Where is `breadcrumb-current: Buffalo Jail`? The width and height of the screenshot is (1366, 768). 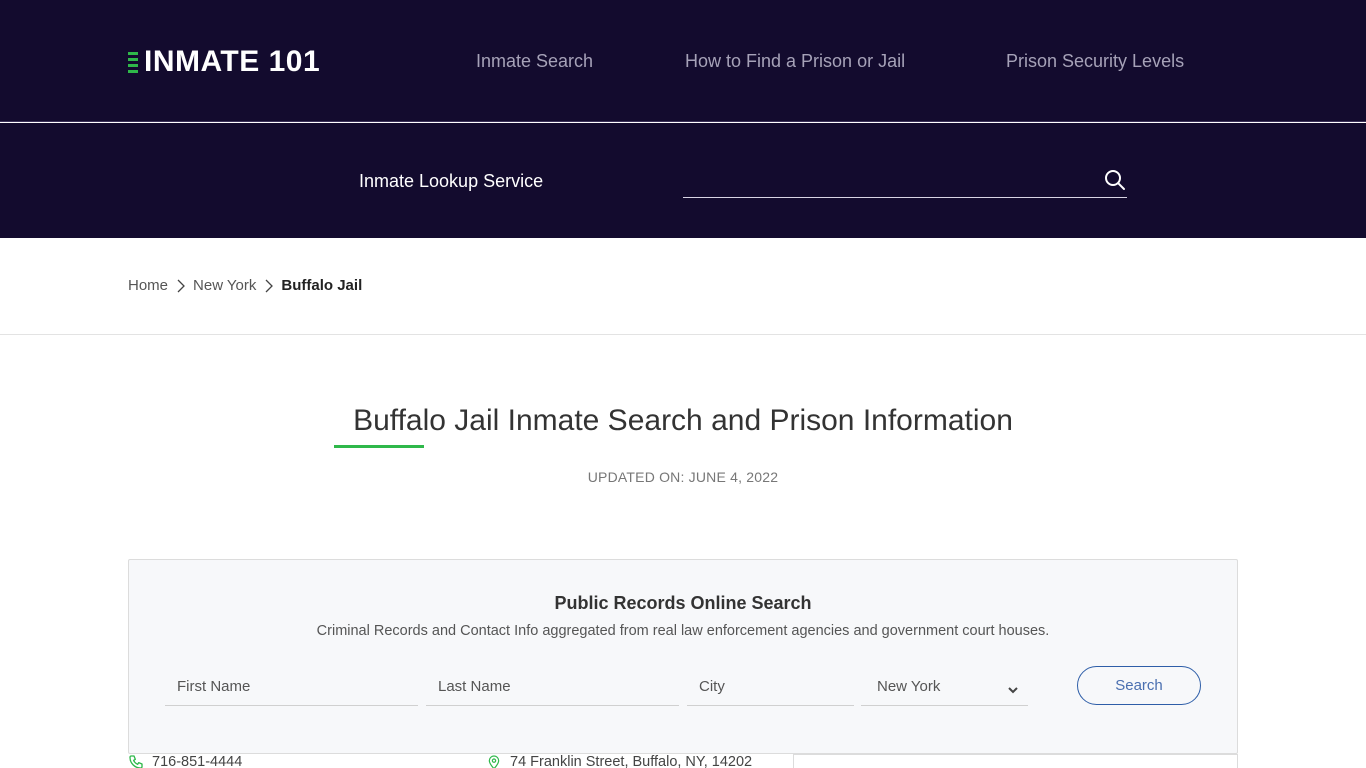
breadcrumb-current: Buffalo Jail is located at coordinates (322, 285).